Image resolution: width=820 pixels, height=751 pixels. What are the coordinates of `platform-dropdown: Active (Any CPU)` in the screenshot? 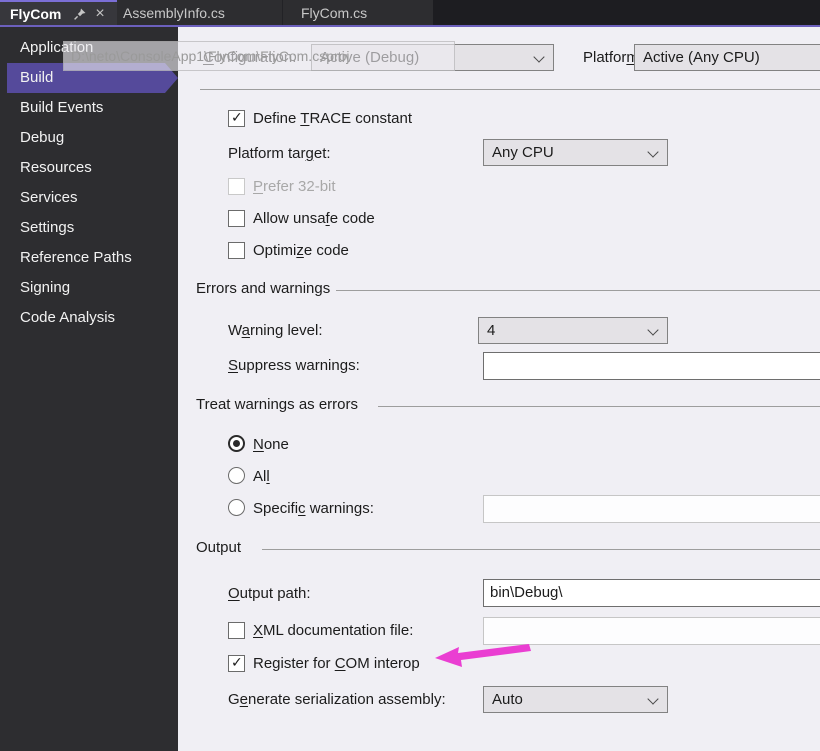 It's located at (727, 57).